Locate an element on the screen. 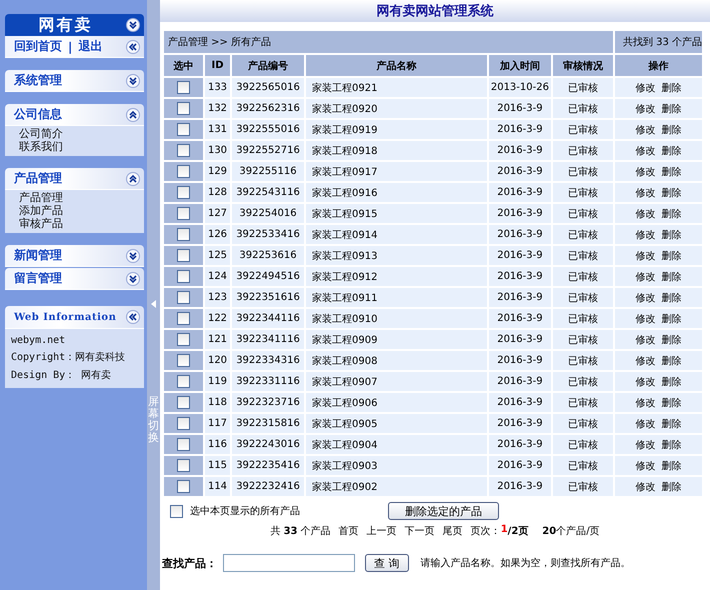 Image resolution: width=710 pixels, height=590 pixels. search-field is located at coordinates (289, 563).